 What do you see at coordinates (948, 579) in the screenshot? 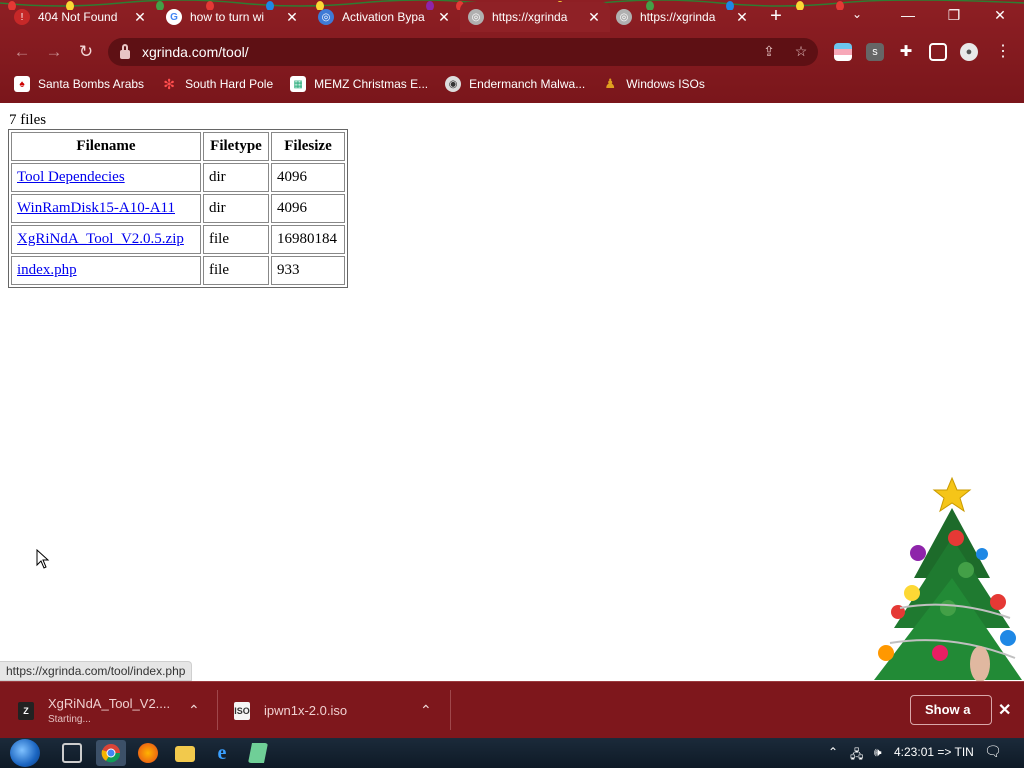
I see `christmas-tree-decoration` at bounding box center [948, 579].